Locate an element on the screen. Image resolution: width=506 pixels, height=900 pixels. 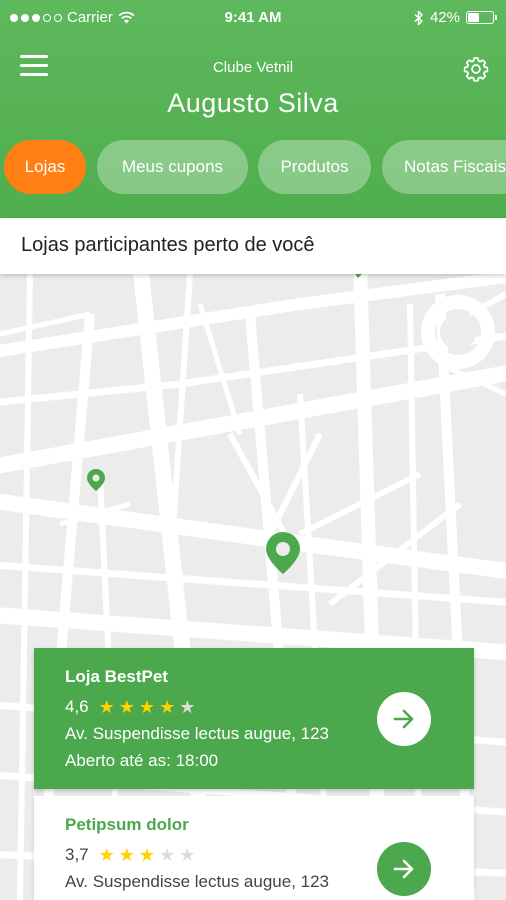
section-title: Lojas participantes perto de você is located at coordinates (168, 245).